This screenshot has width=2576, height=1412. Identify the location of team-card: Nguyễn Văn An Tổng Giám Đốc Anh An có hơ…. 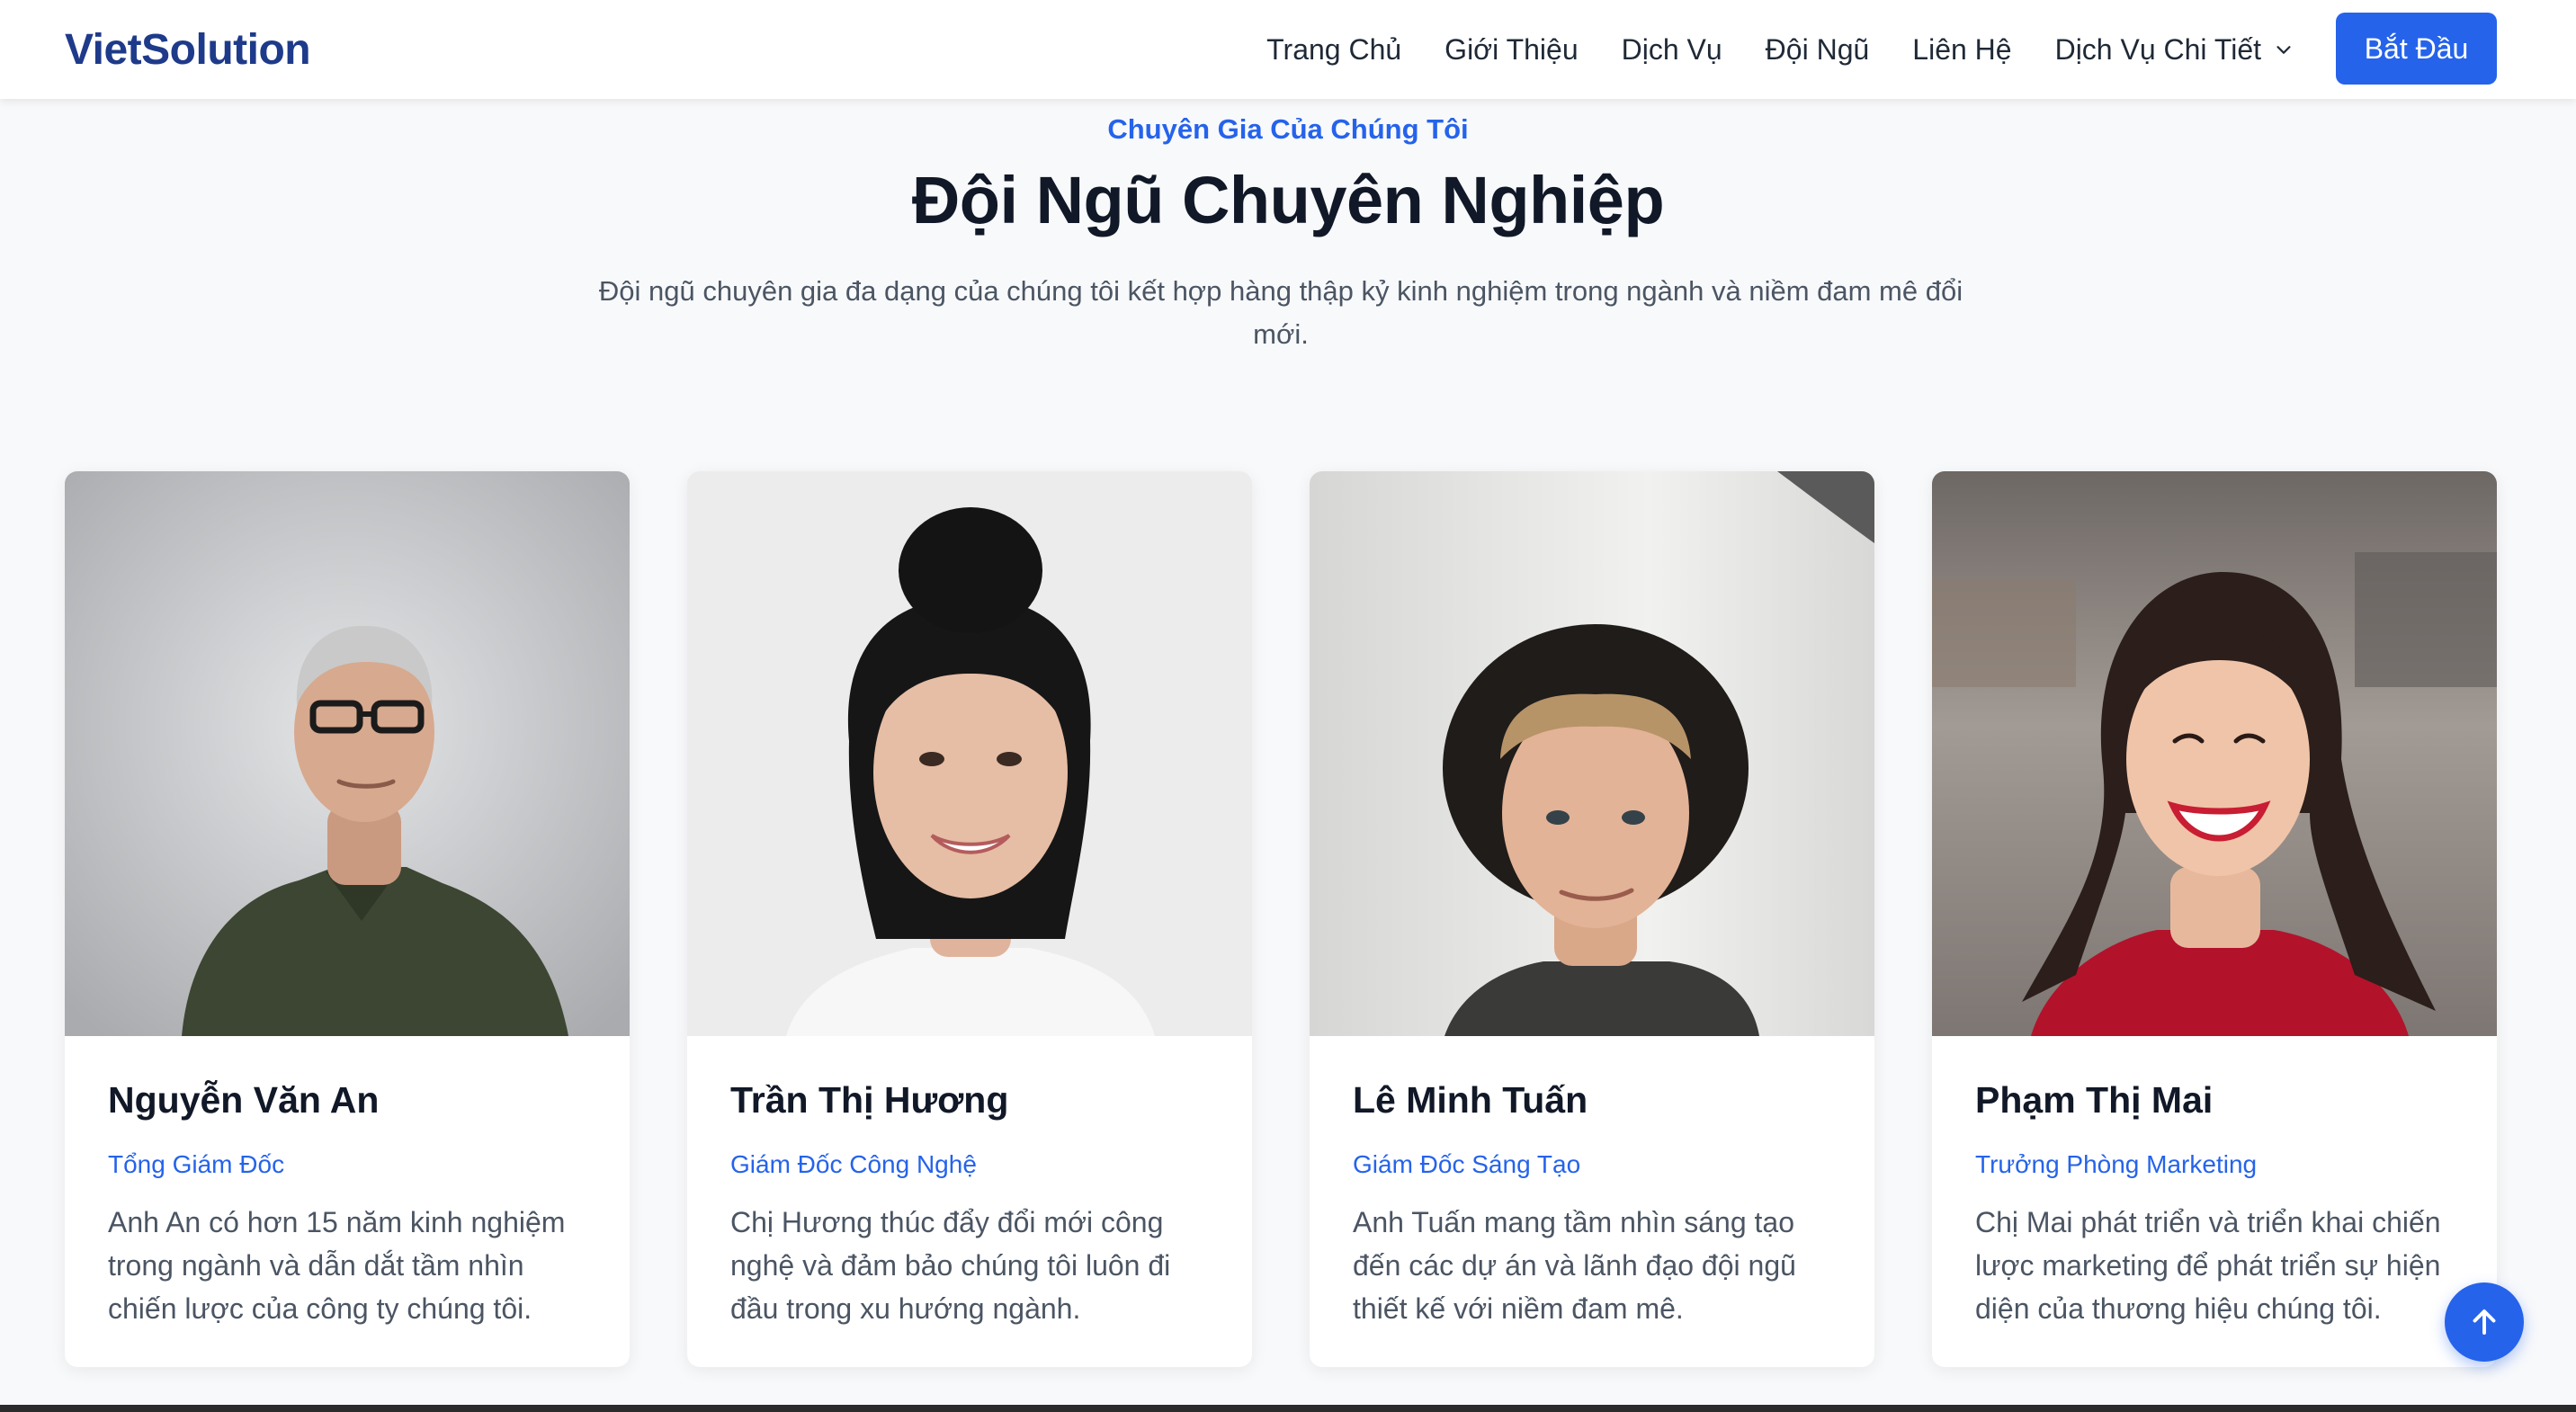
(347, 919).